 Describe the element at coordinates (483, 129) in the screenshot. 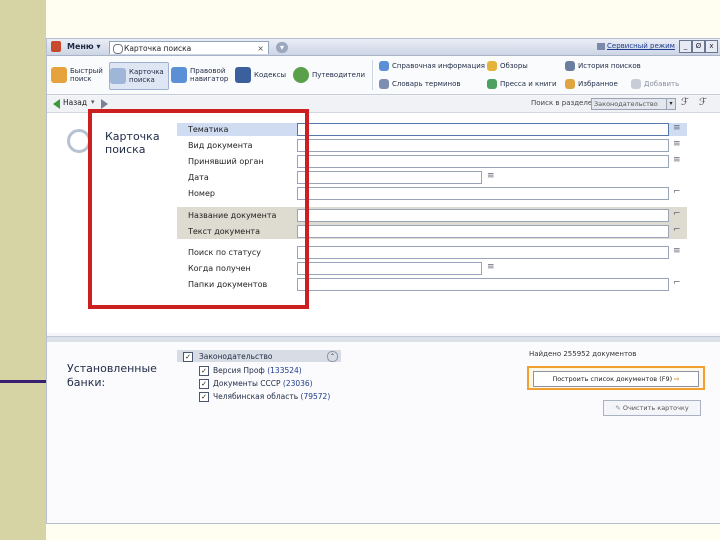

I see `field-input-topic` at that location.